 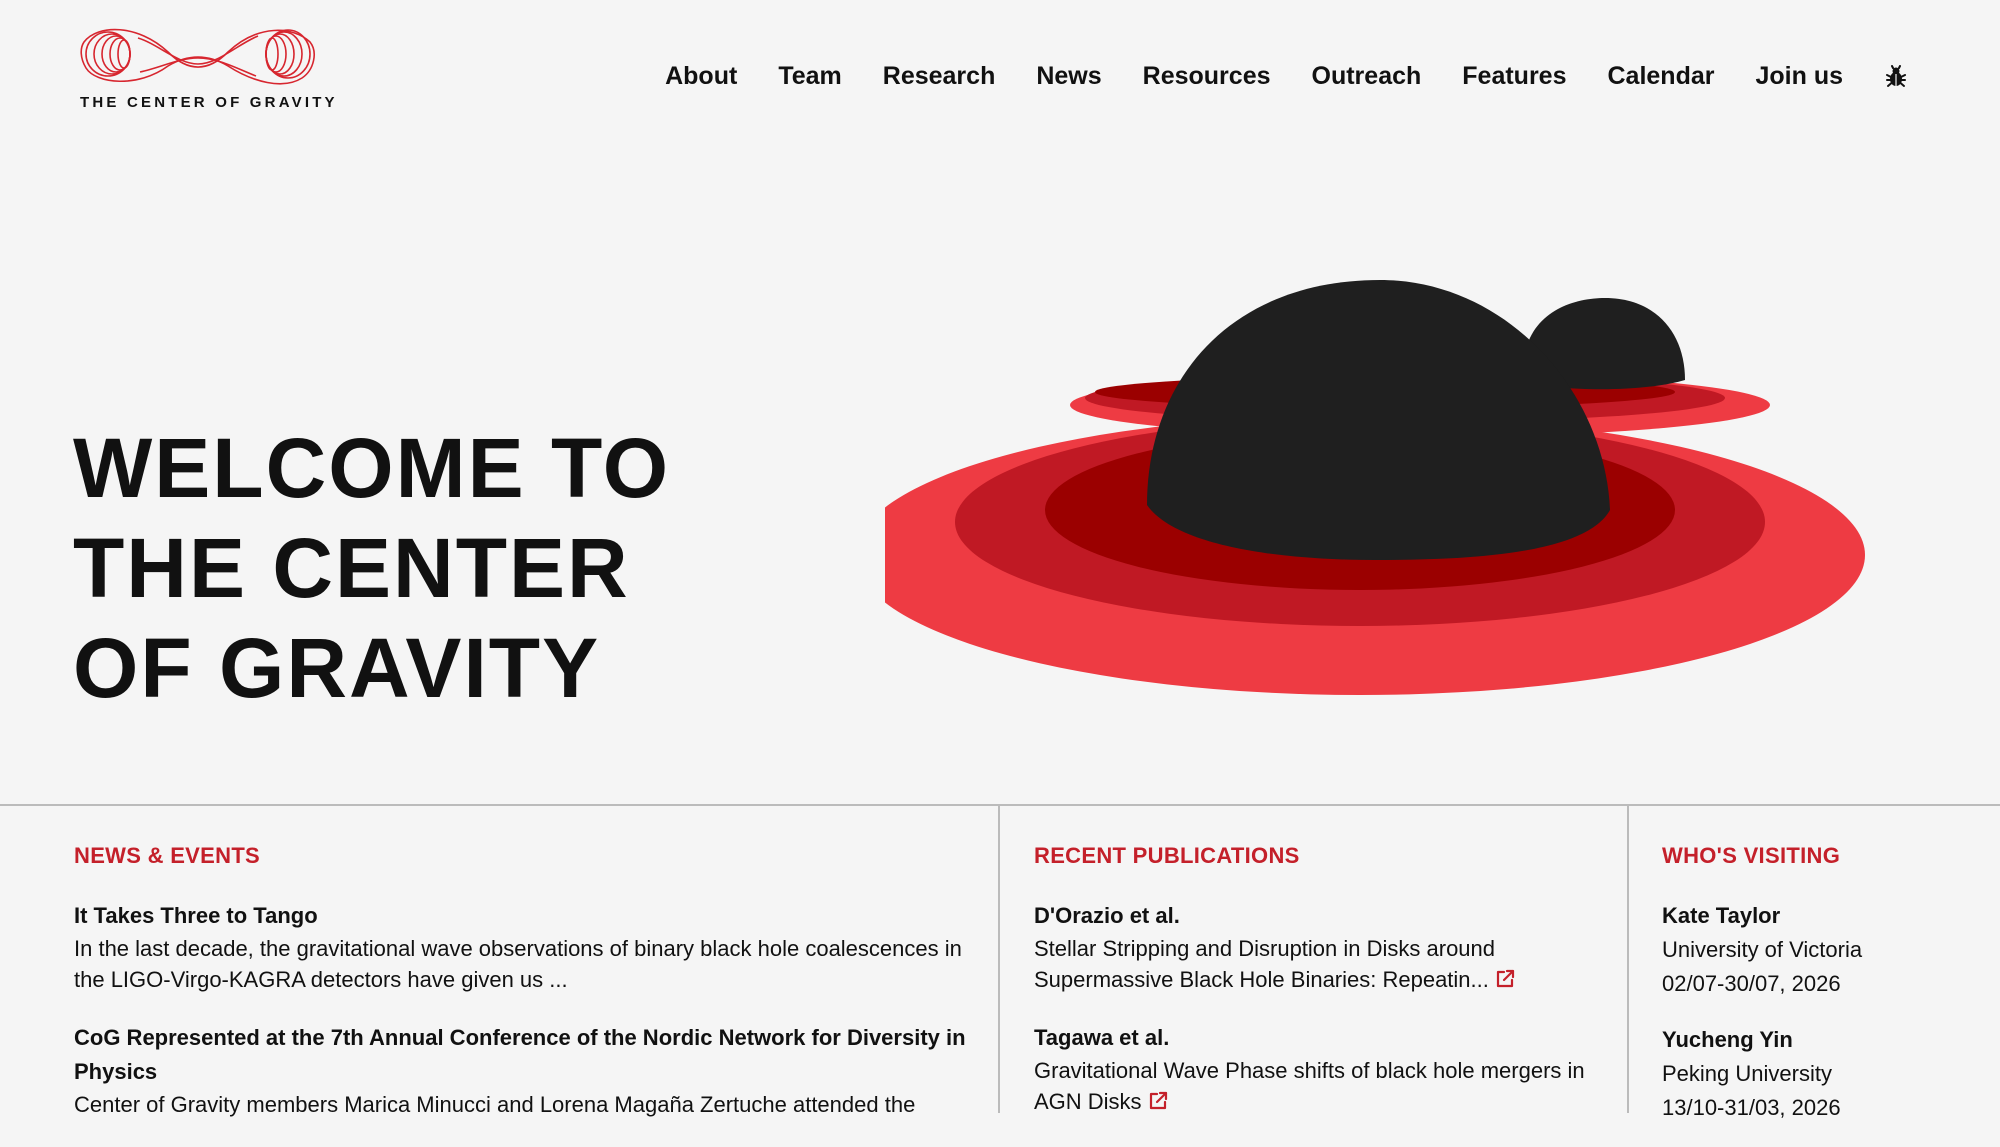 I want to click on site-logo: THE CENTER OF GRAVITY, so click(x=206, y=70).